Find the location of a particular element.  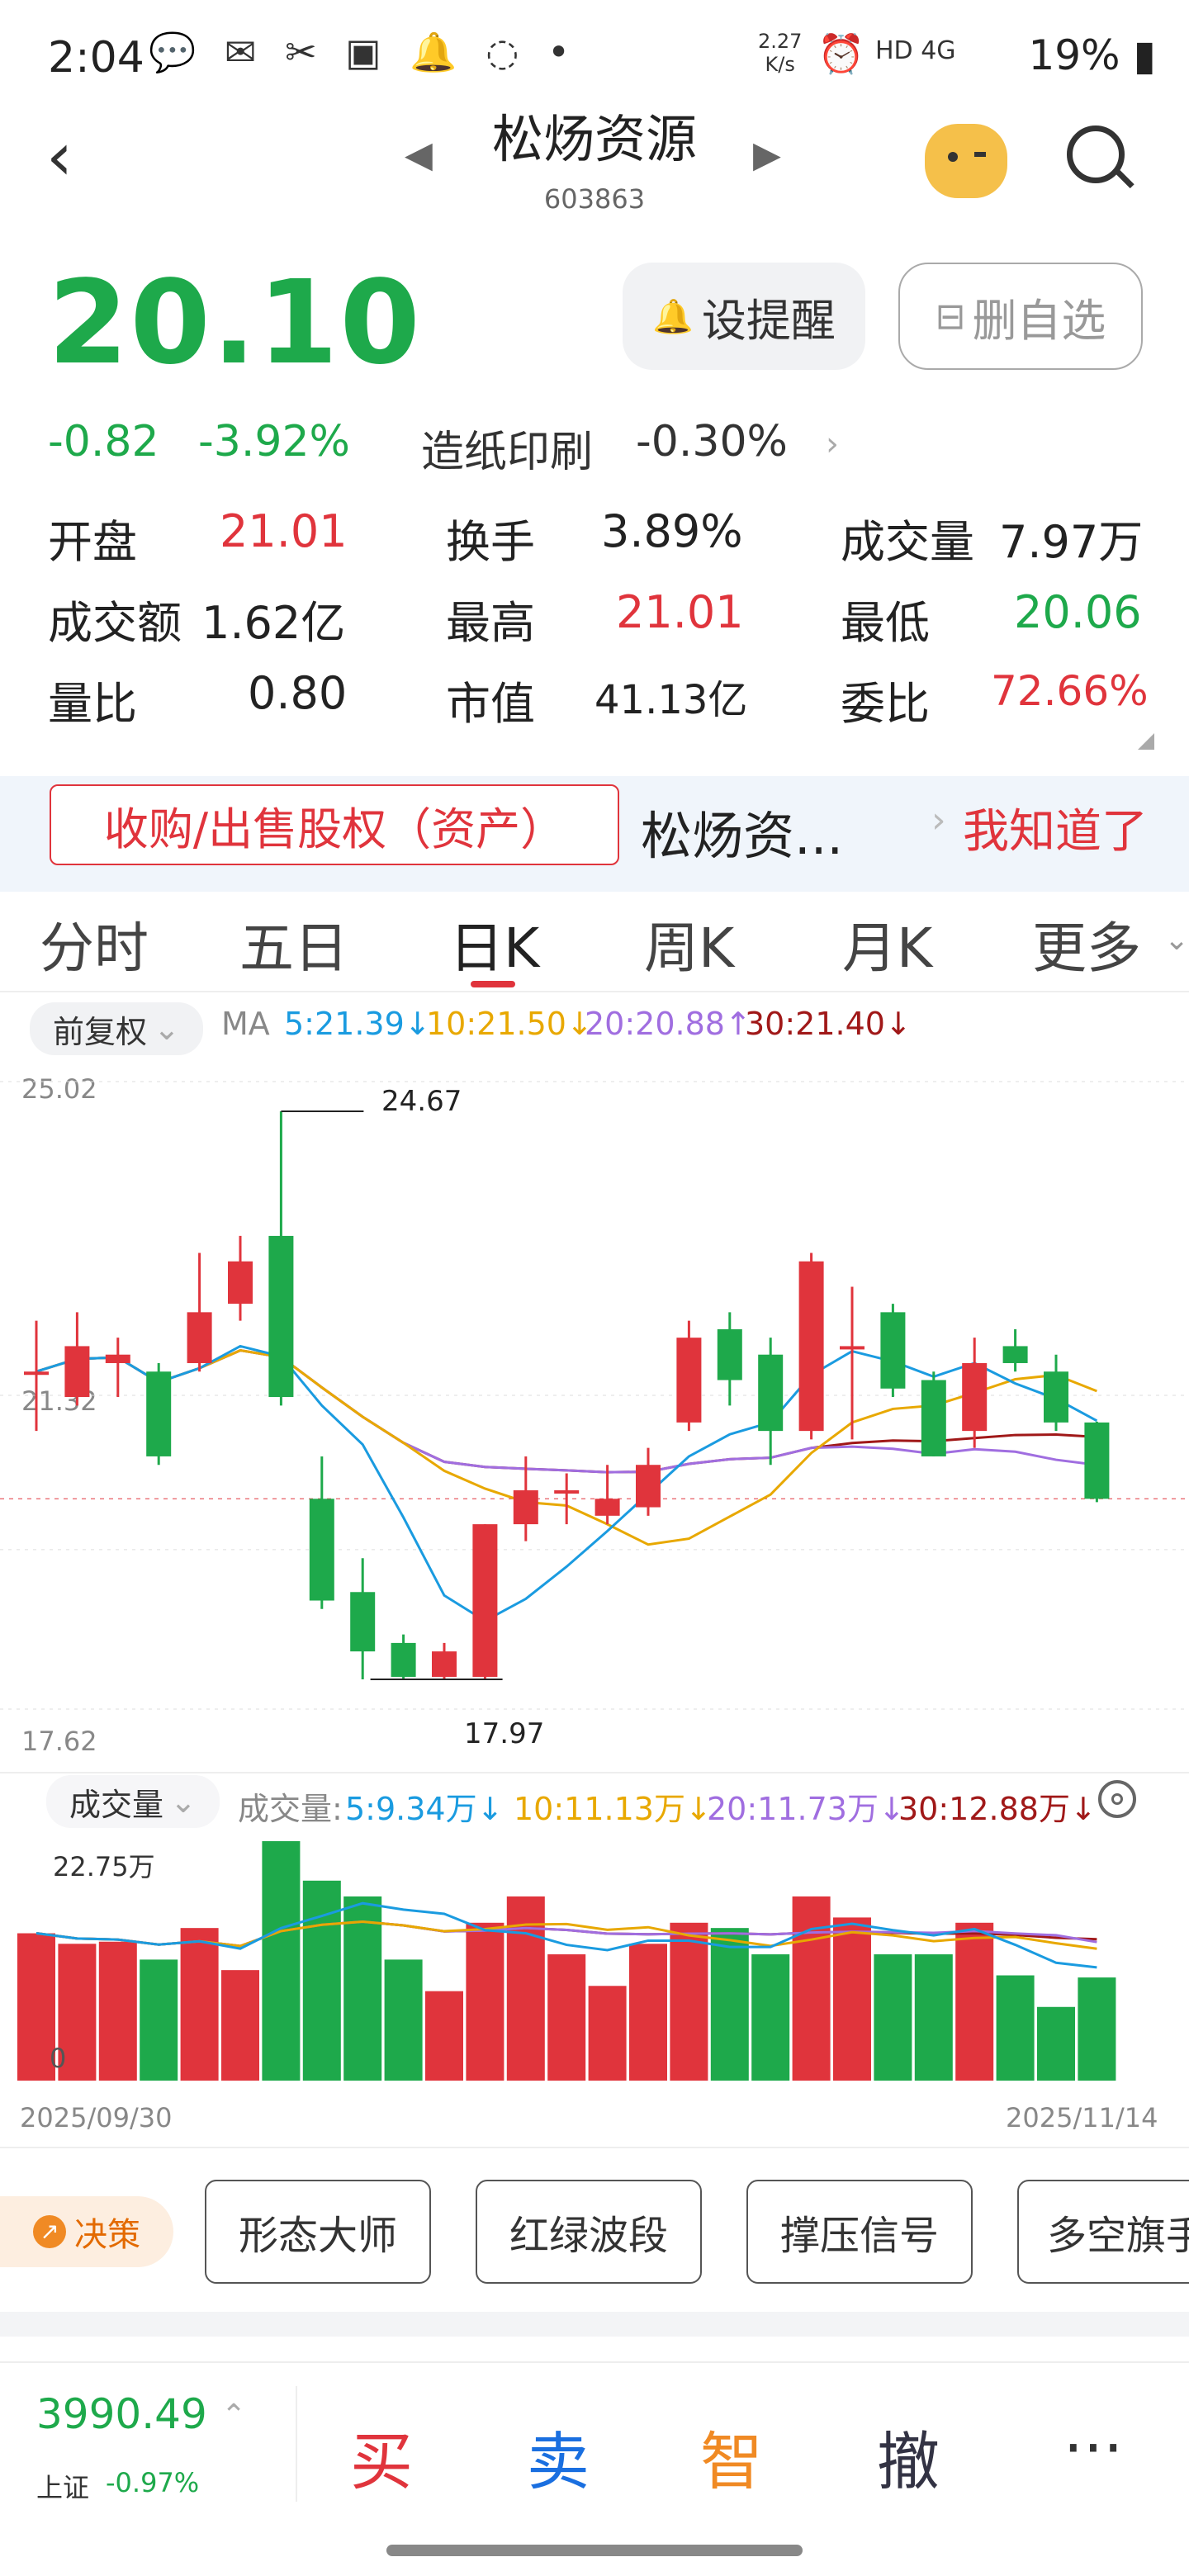

stat-low-label: 最低 is located at coordinates (885, 623).